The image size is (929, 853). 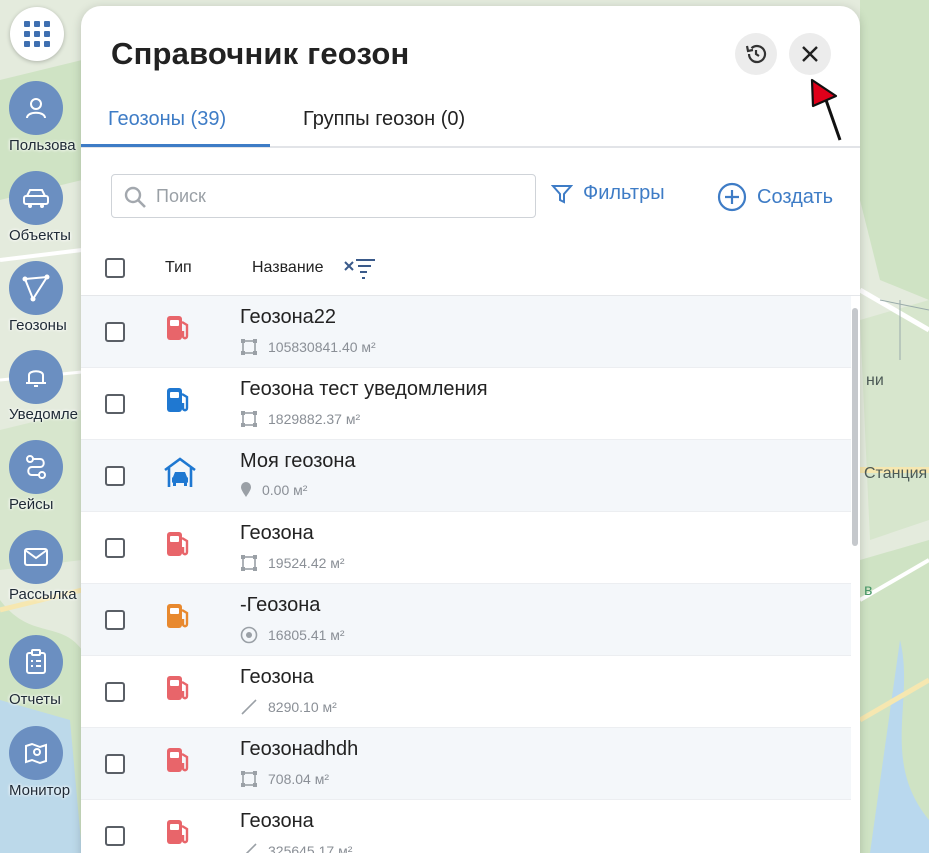 I want to click on geozone-name: -Геозона, so click(x=280, y=605).